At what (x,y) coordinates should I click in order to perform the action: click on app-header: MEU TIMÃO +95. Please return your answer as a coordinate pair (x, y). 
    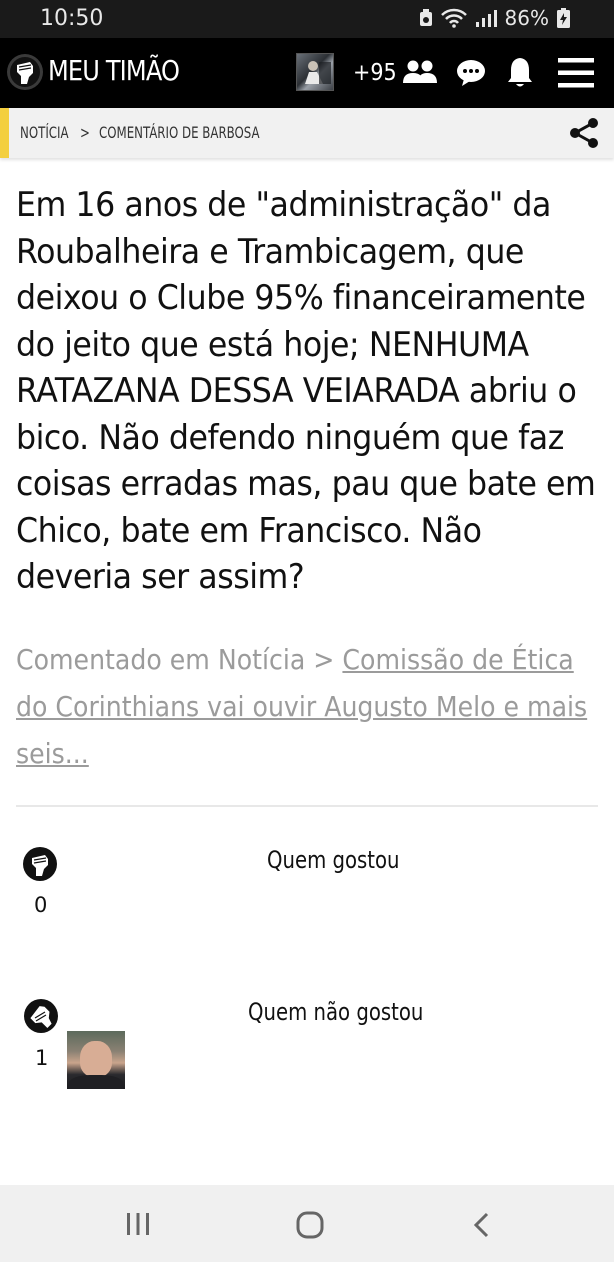
    Looking at the image, I should click on (307, 73).